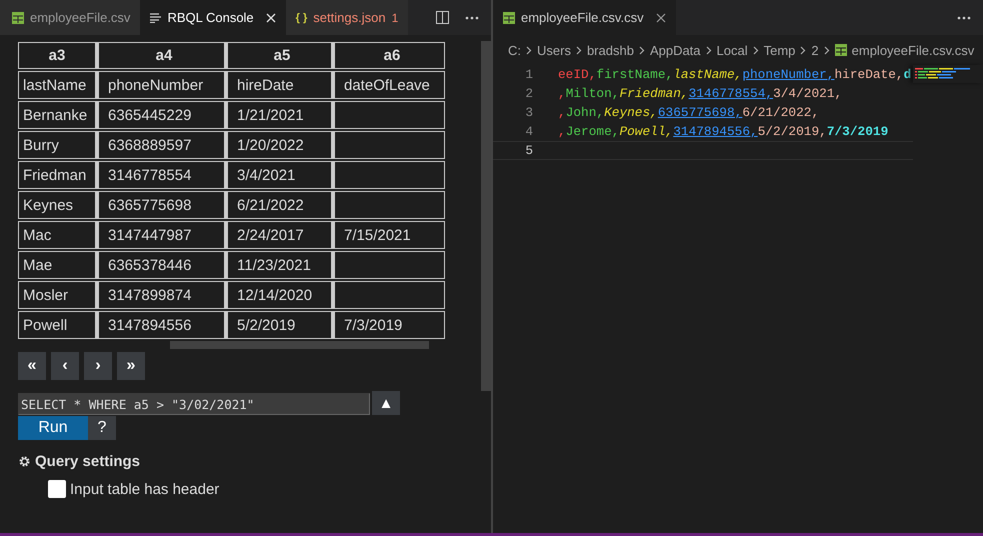 This screenshot has height=536, width=983. Describe the element at coordinates (160, 55) in the screenshot. I see `column-header: a4` at that location.